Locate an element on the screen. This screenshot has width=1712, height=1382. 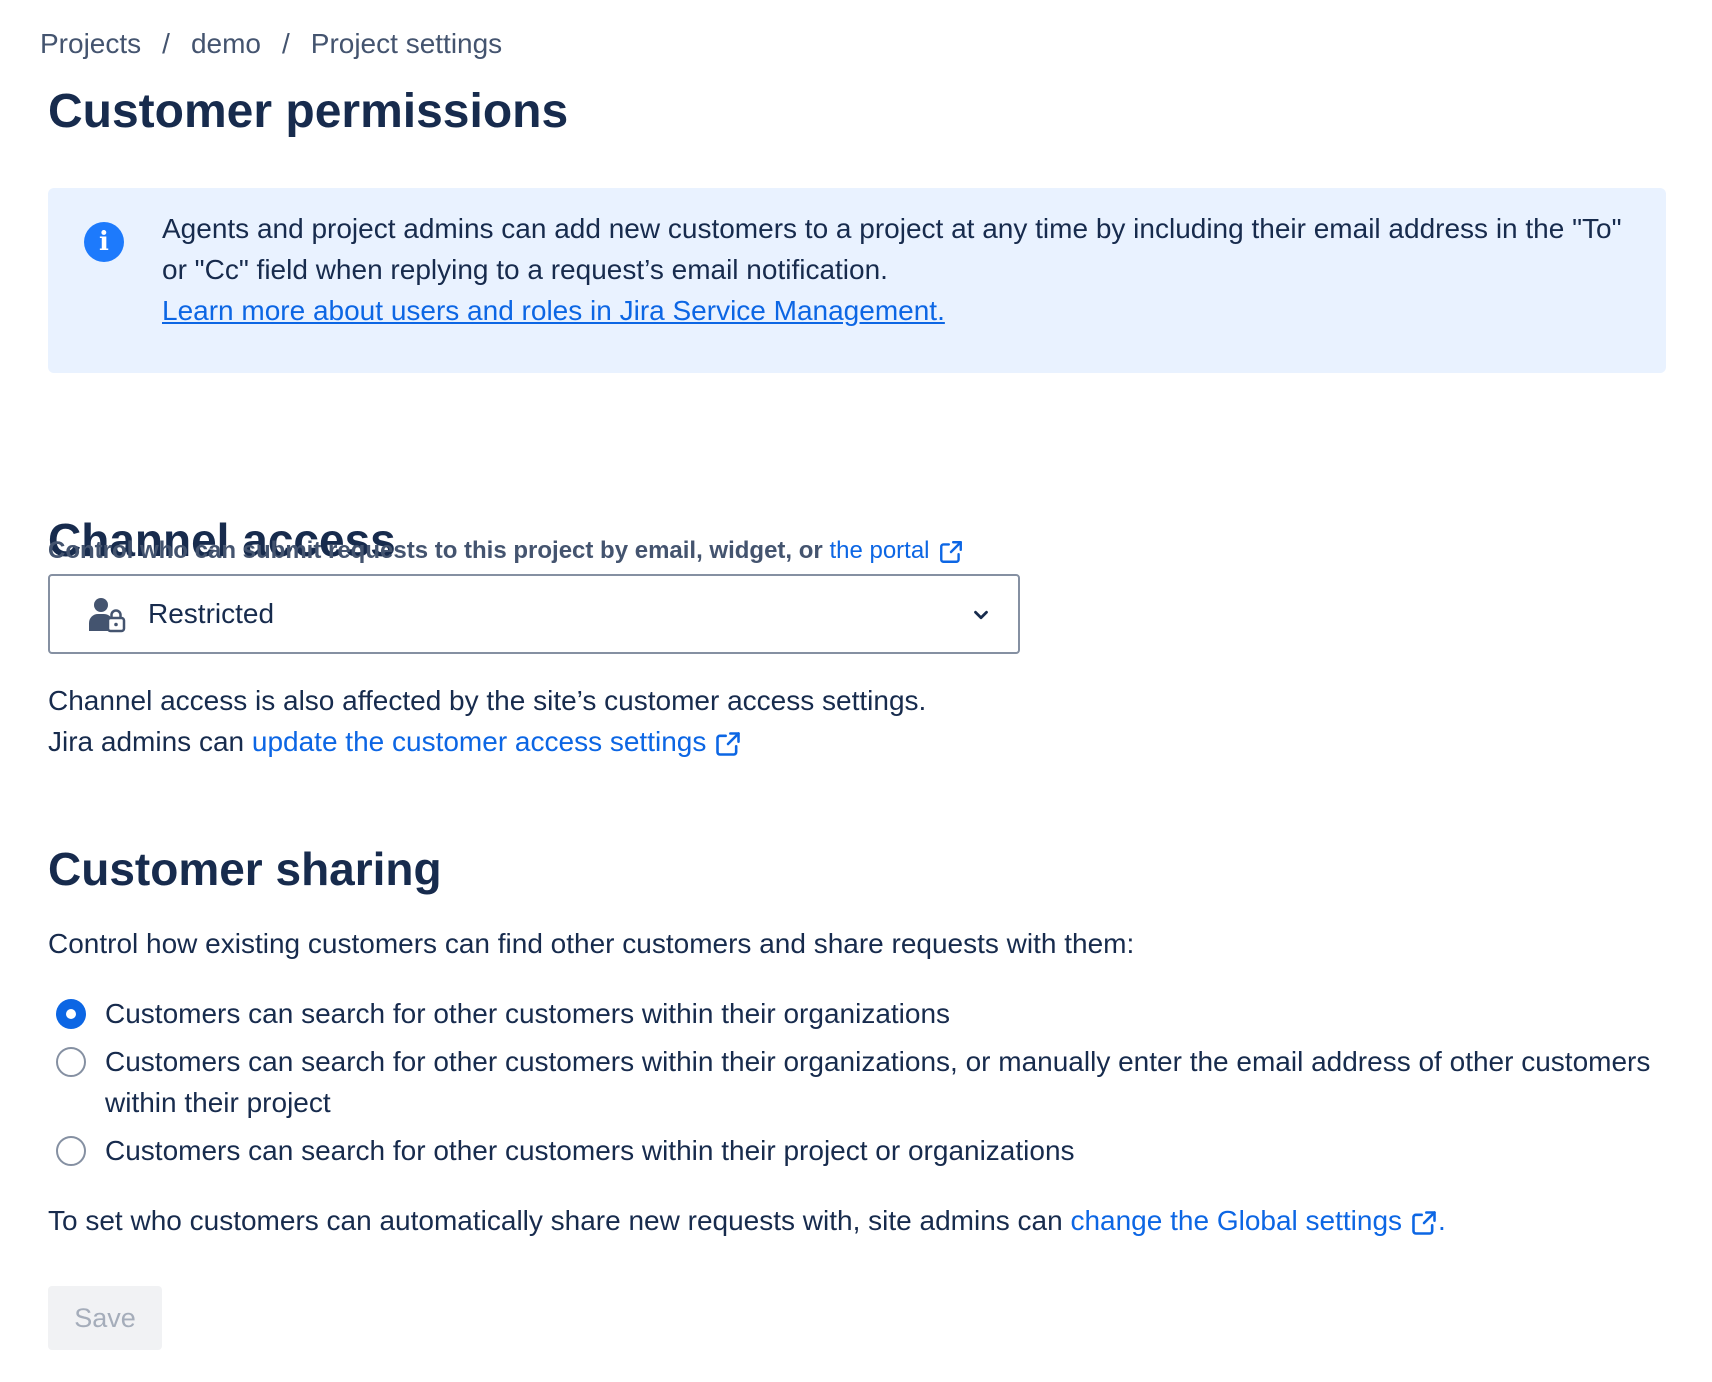
chevron-down-icon is located at coordinates (981, 615).